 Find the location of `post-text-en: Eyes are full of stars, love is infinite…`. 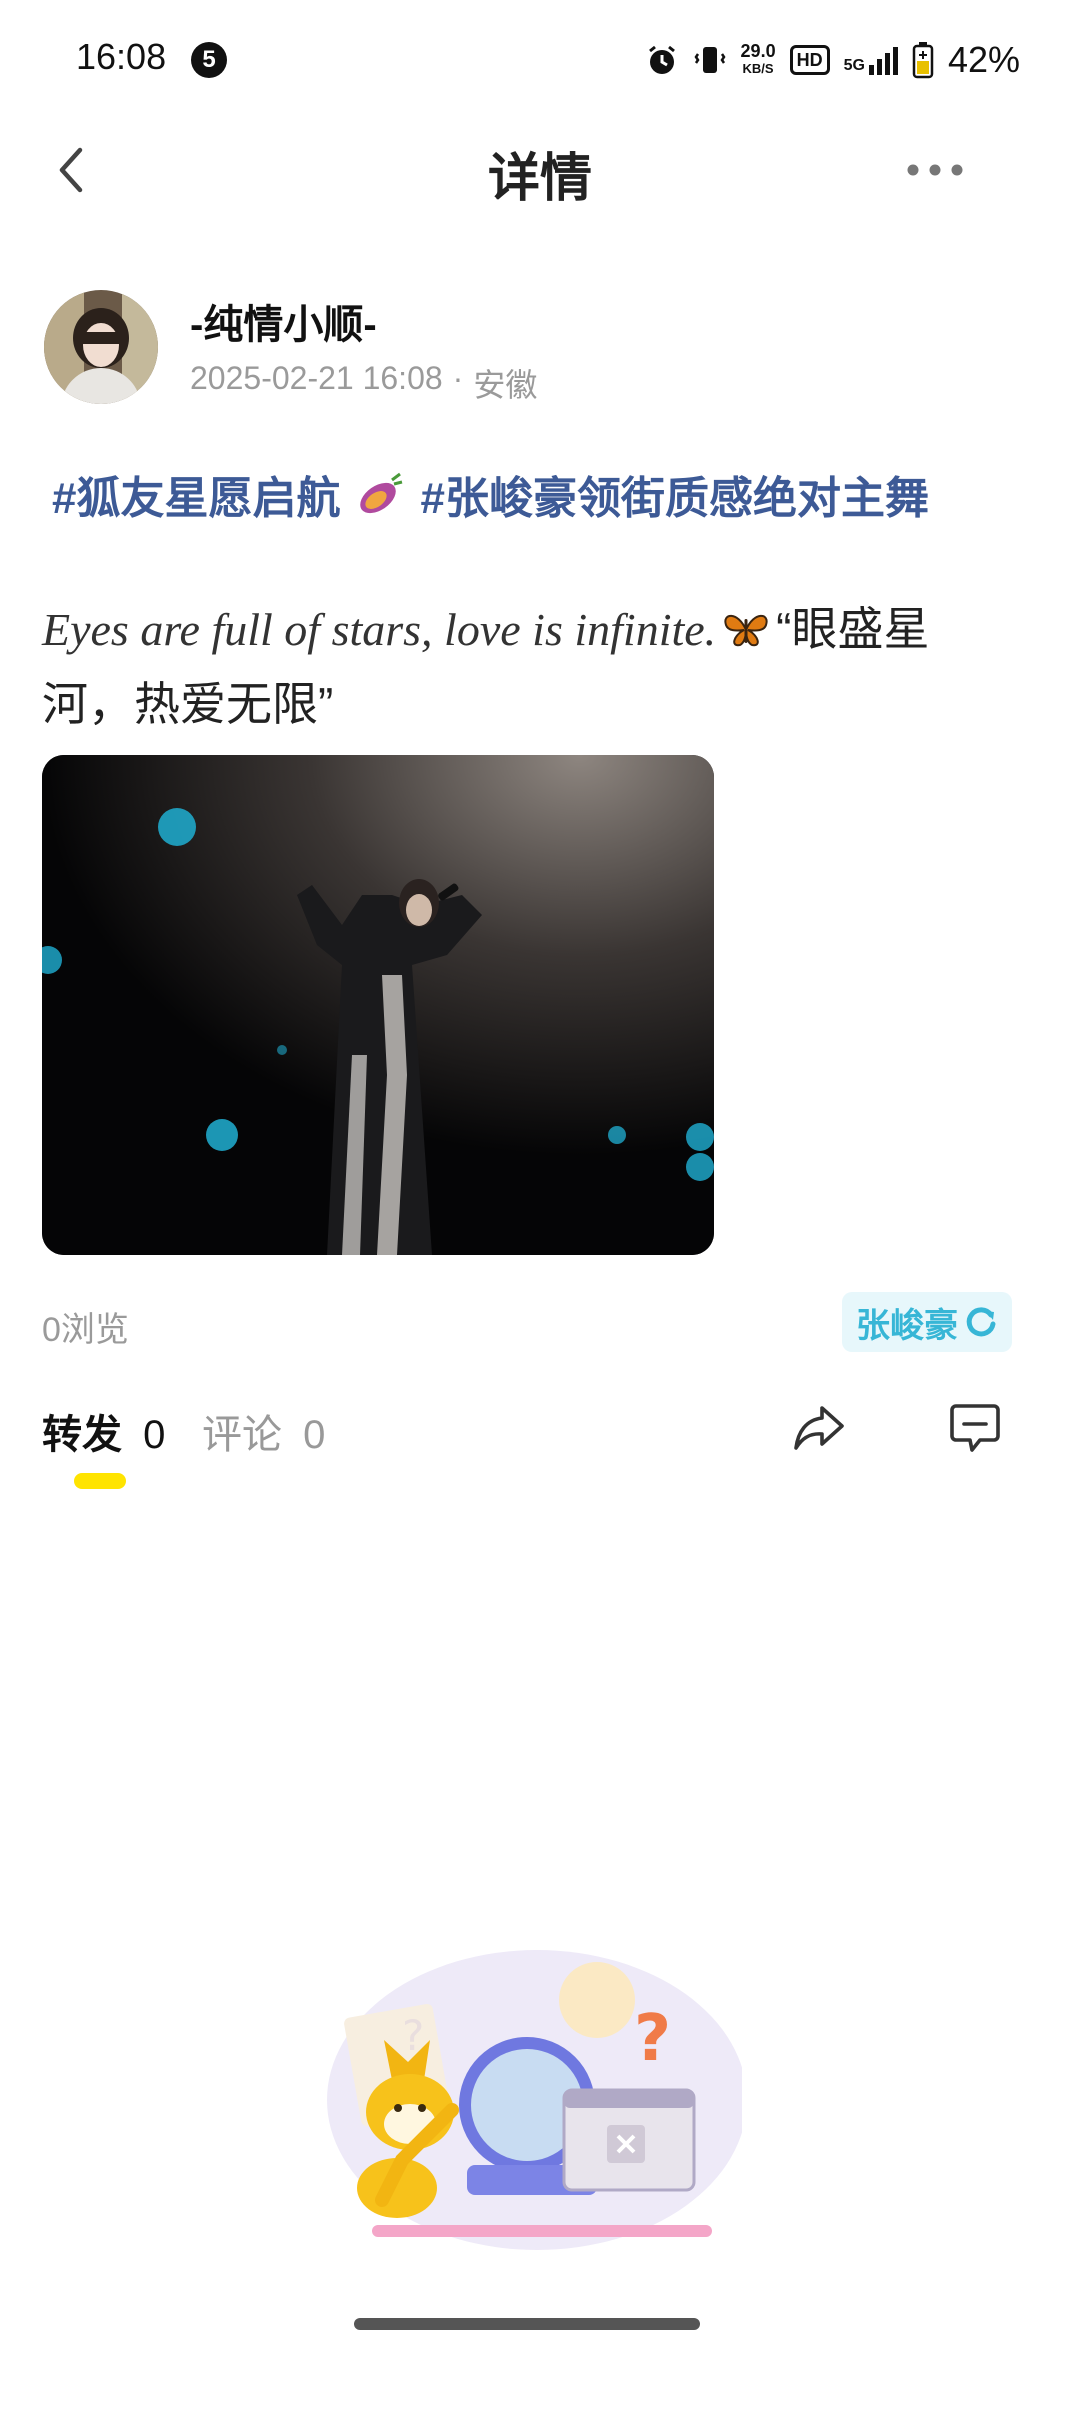

post-text-en: Eyes are full of stars, love is infinite… is located at coordinates (379, 629).